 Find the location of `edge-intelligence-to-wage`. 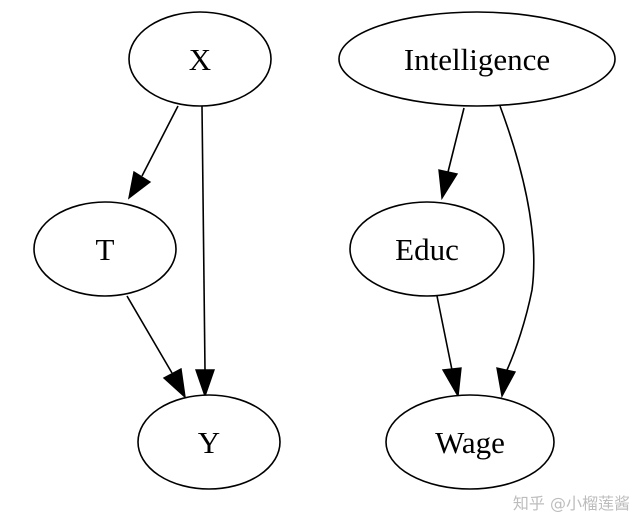

edge-intelligence-to-wage is located at coordinates (517, 238).